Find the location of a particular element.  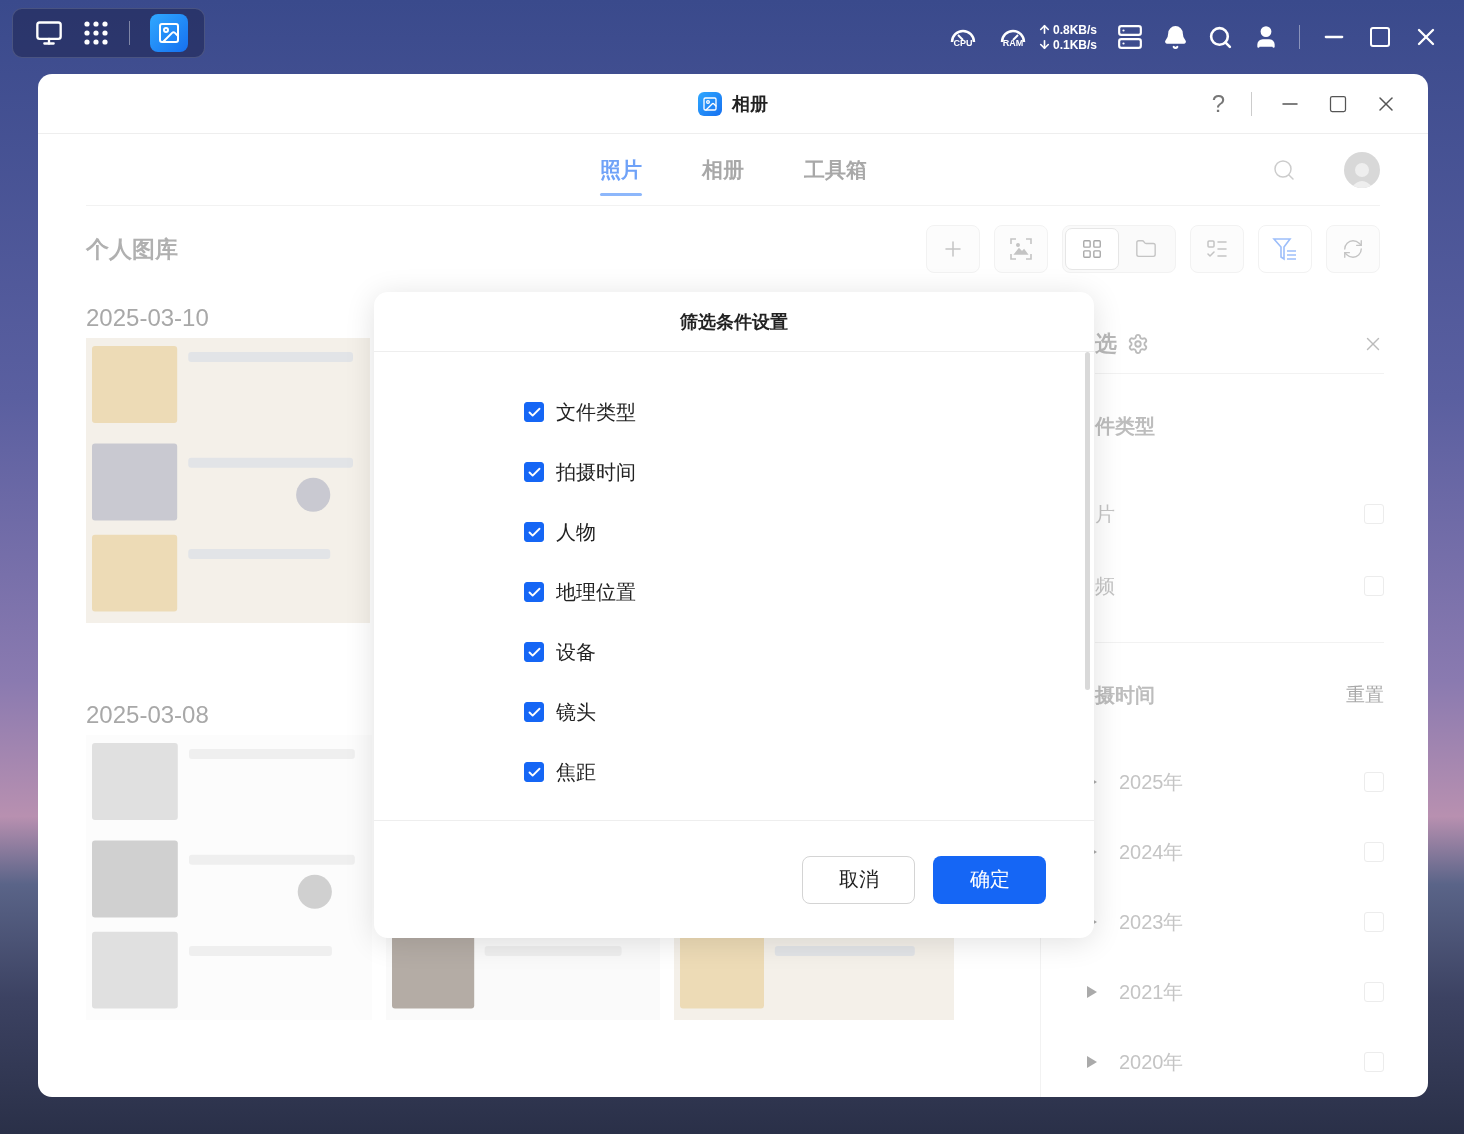

window-title: 相册 is located at coordinates (750, 104).